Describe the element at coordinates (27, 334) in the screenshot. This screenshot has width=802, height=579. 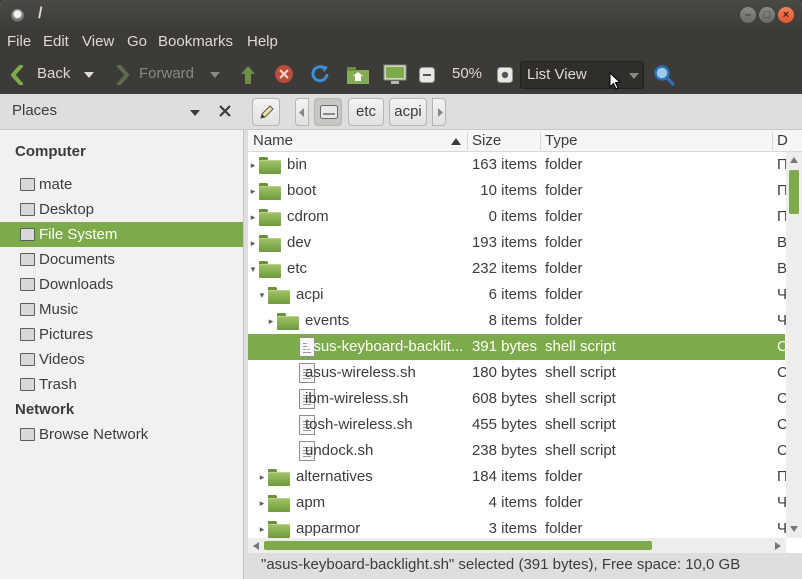
I see `pictures-folder-icon` at that location.